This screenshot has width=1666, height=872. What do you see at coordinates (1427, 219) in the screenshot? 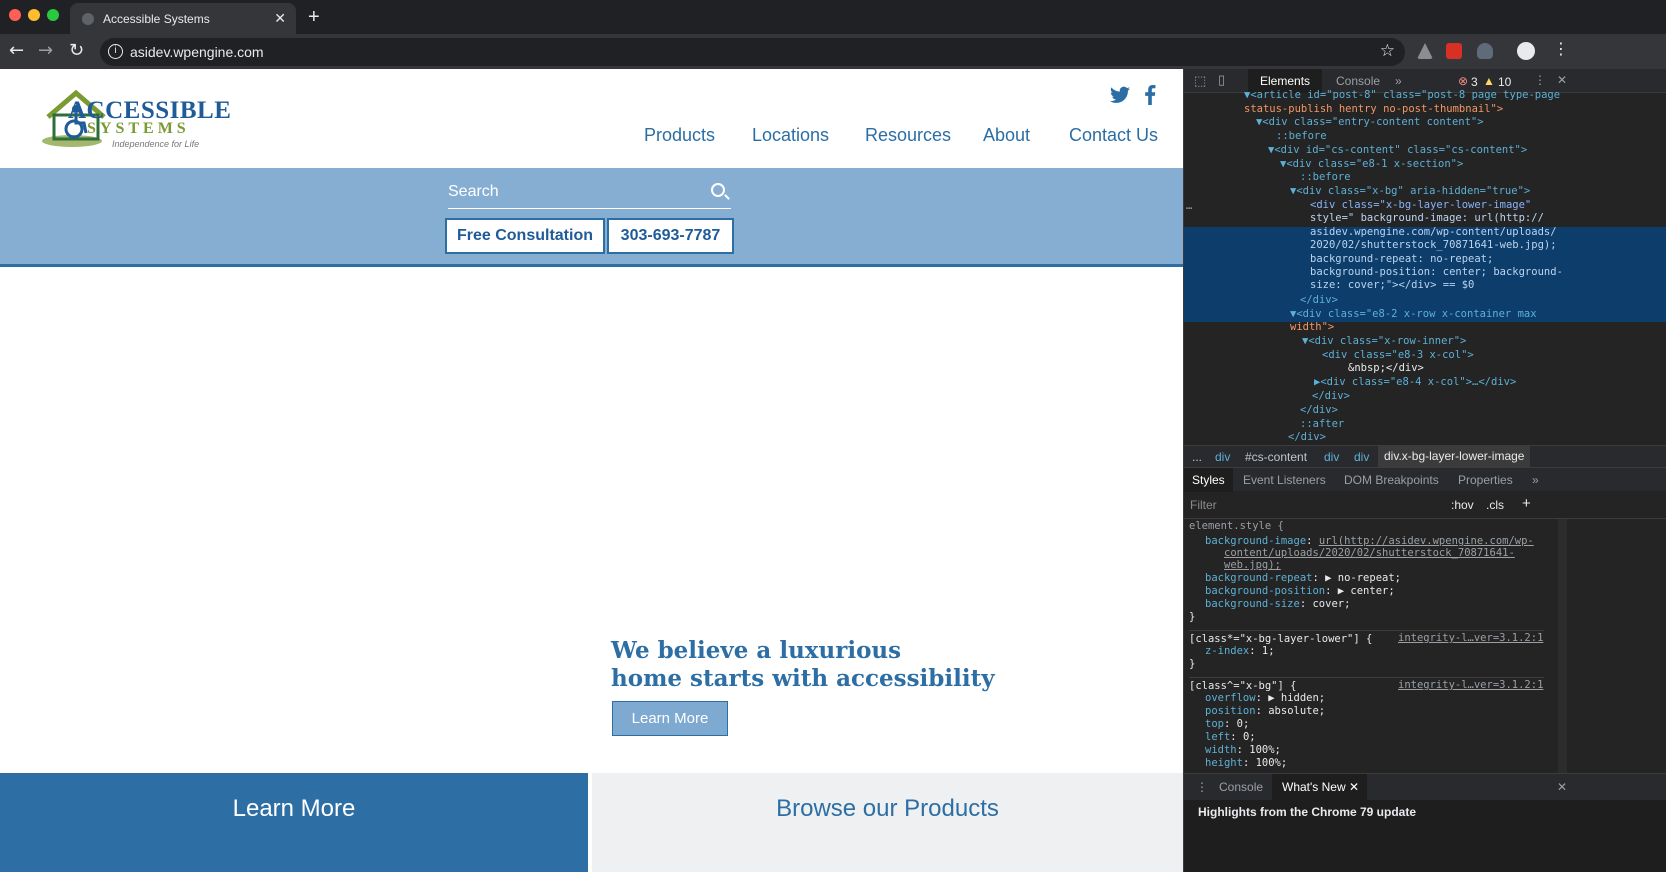
I see `dom-line: style=" background-image: url(http://` at bounding box center [1427, 219].